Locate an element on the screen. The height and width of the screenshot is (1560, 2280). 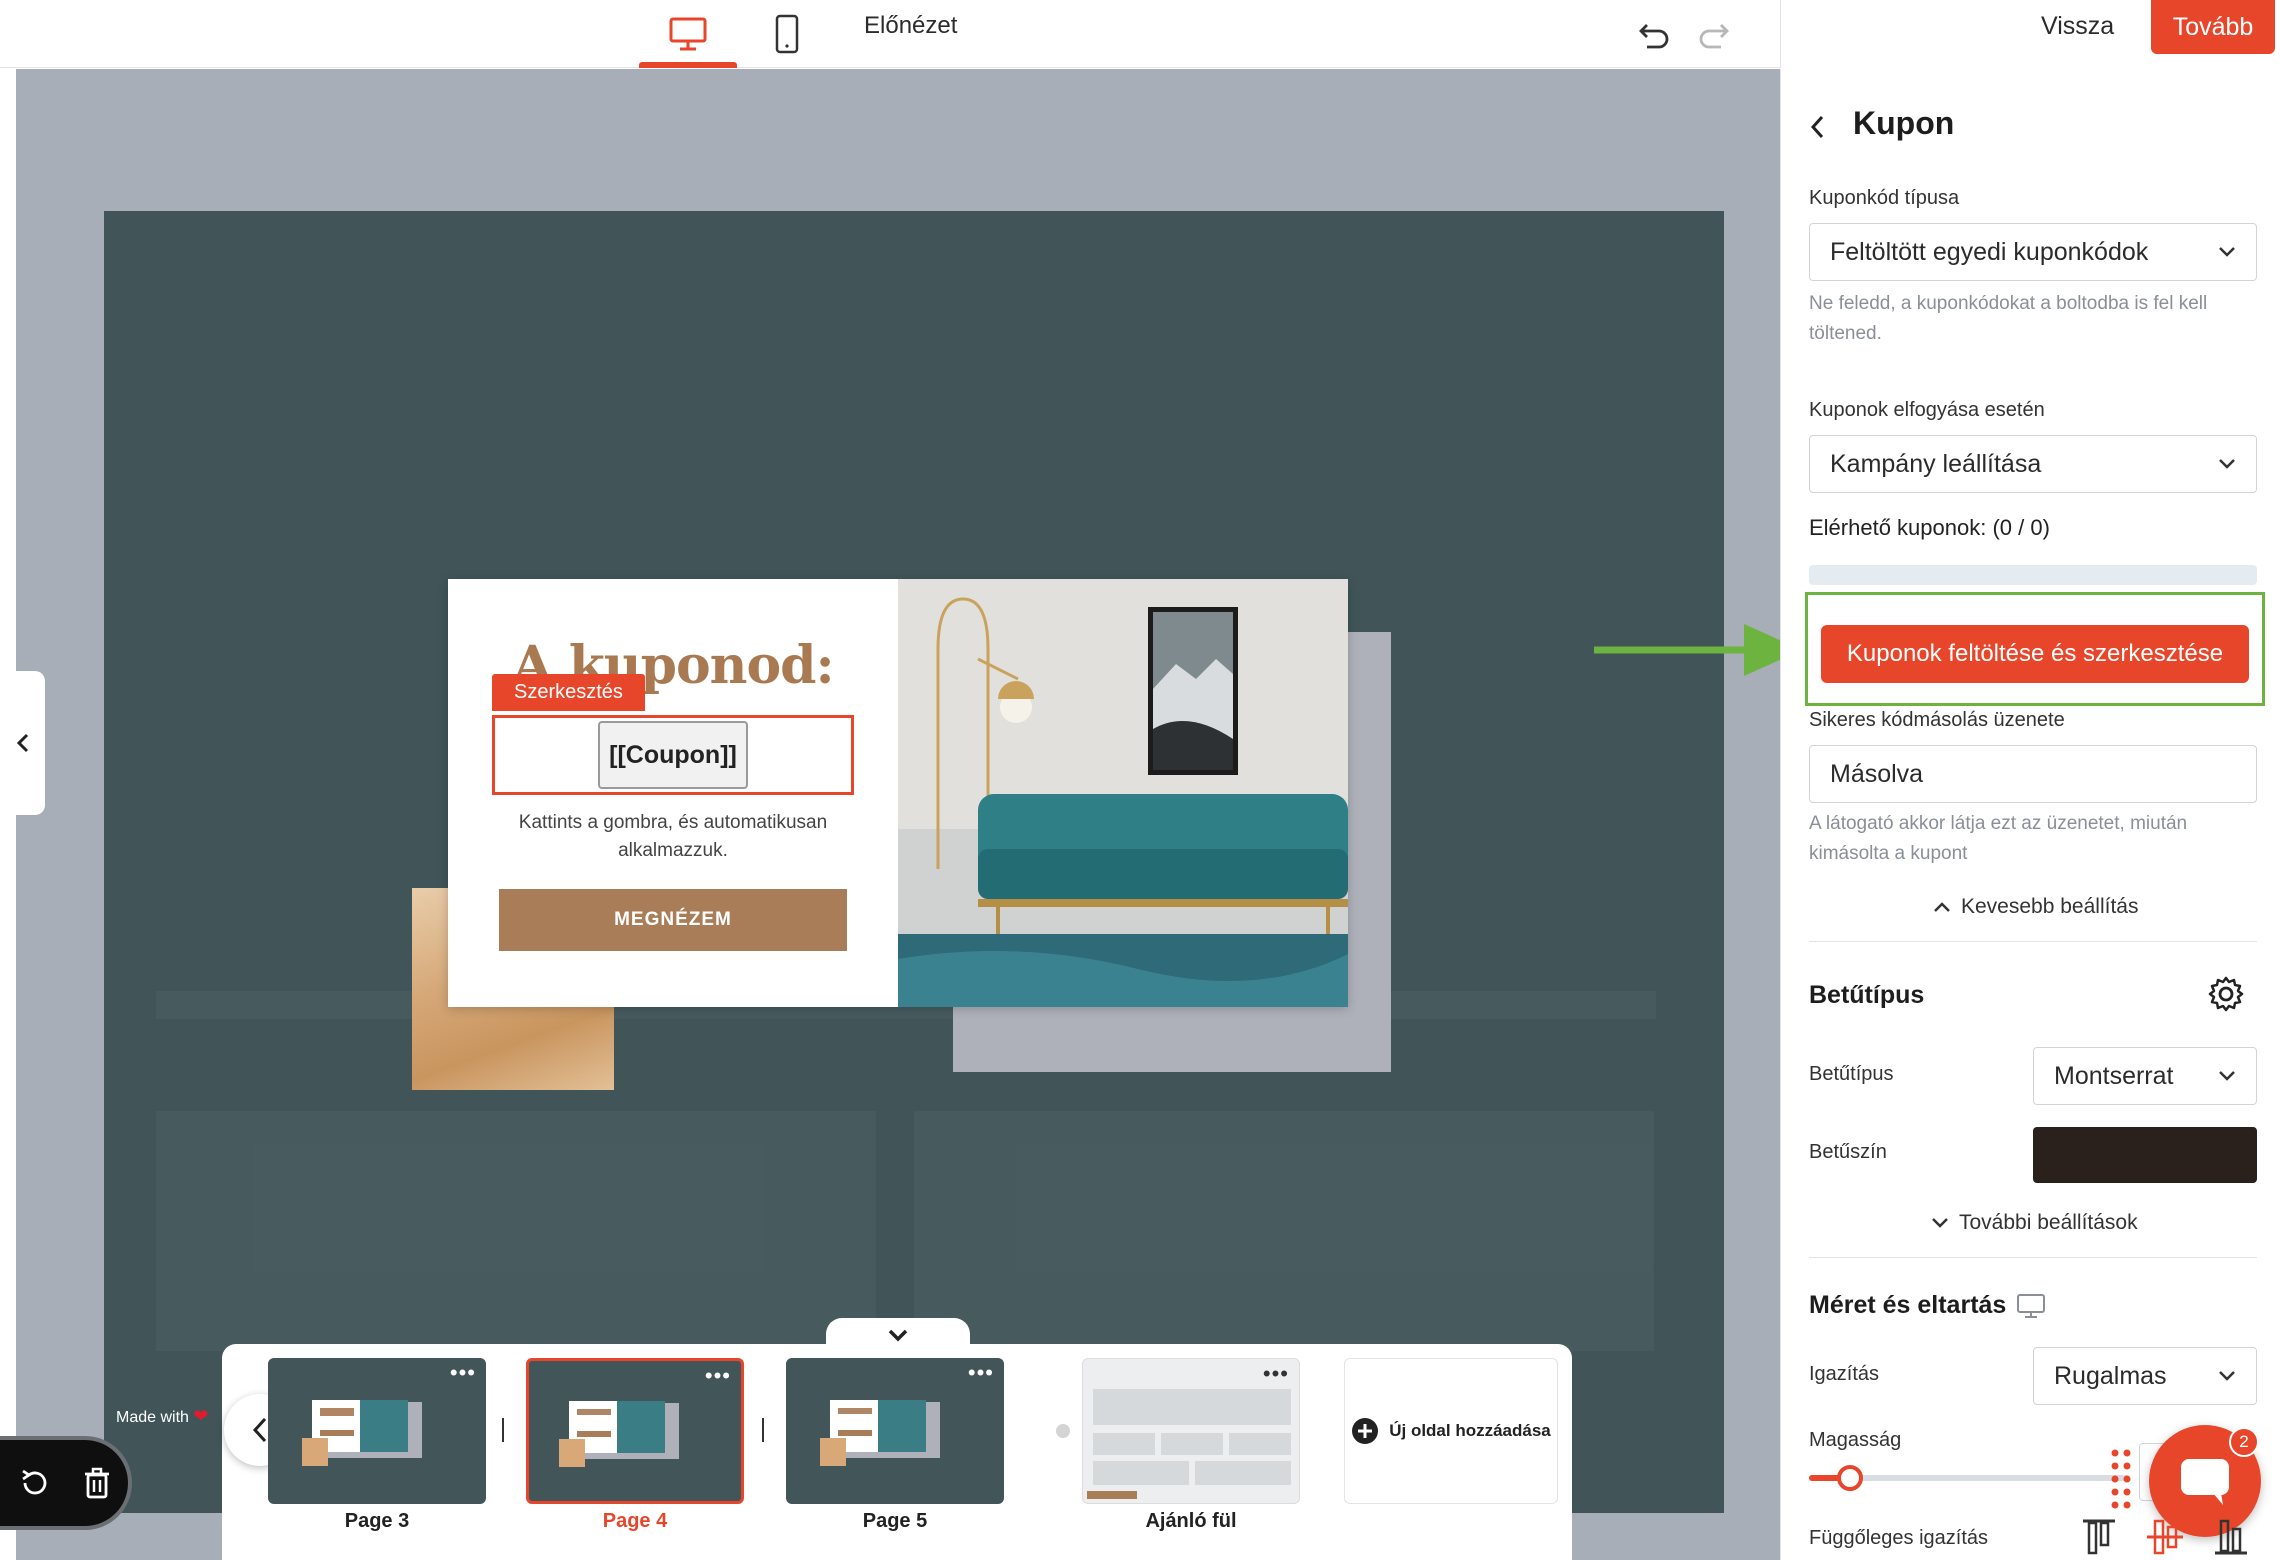
heart-icon: ❤ is located at coordinates (201, 1416).